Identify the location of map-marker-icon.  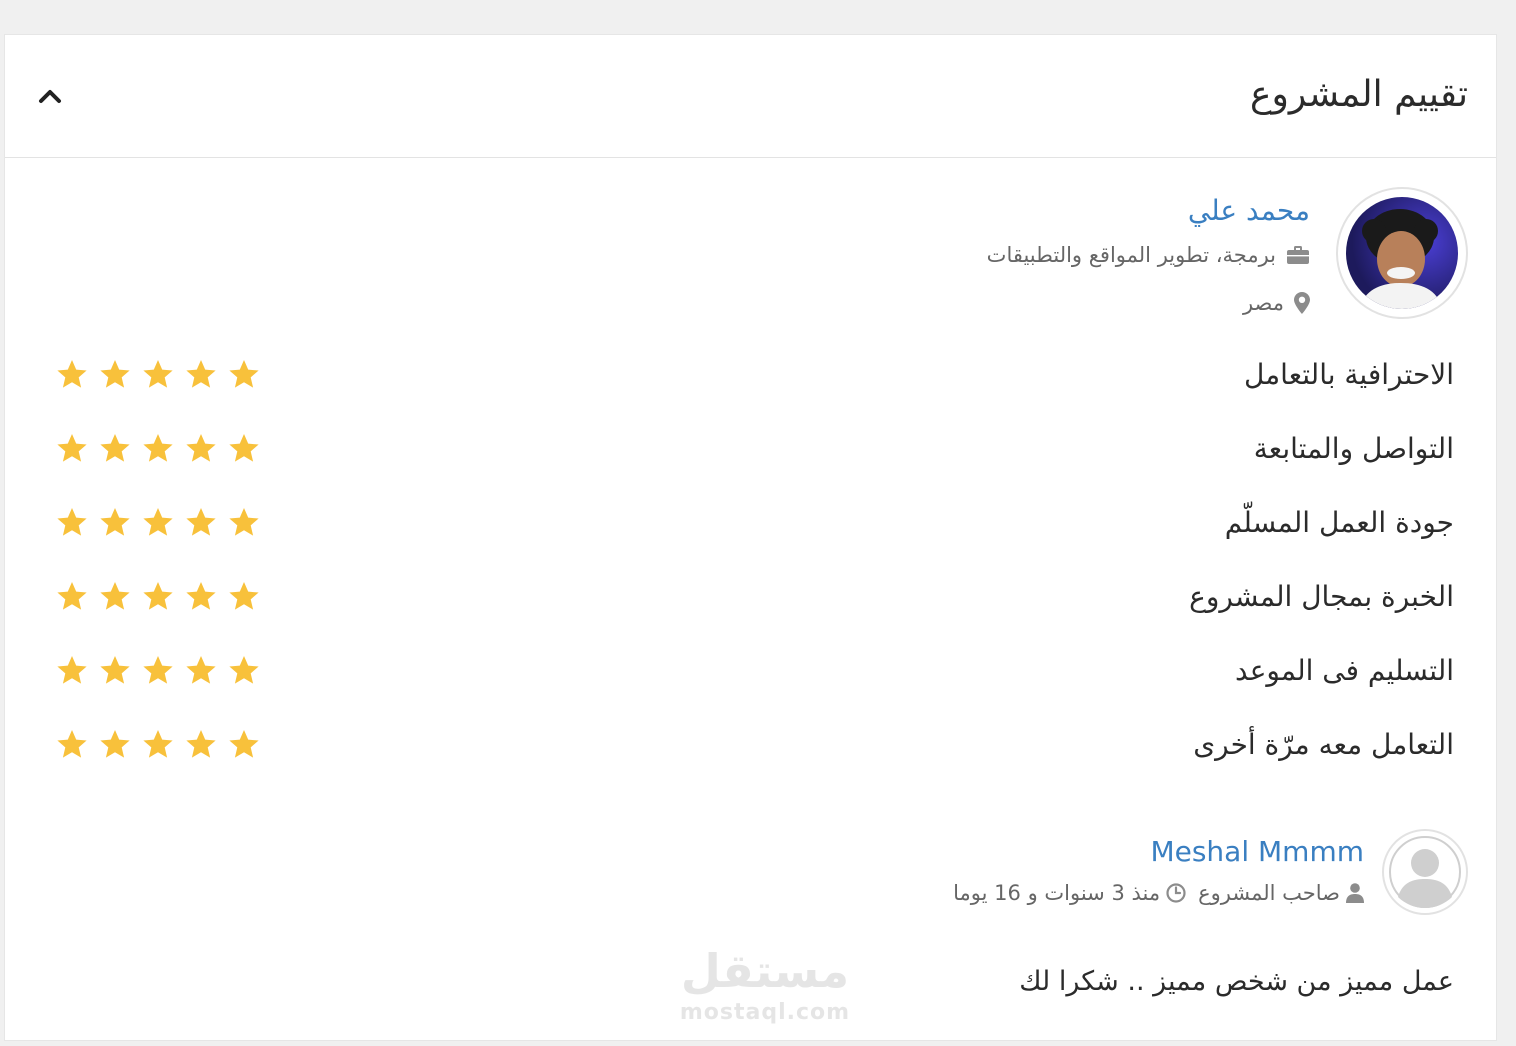
(1302, 303).